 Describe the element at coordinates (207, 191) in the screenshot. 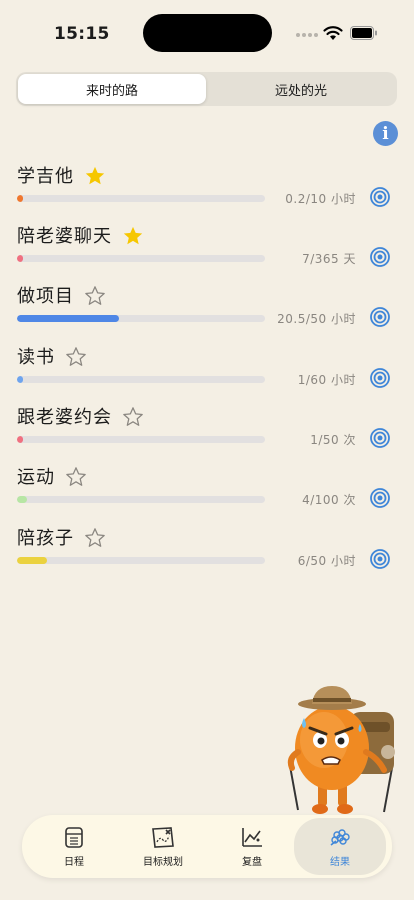

I see `goal-row: 学吉他 0.2/10 小时` at that location.